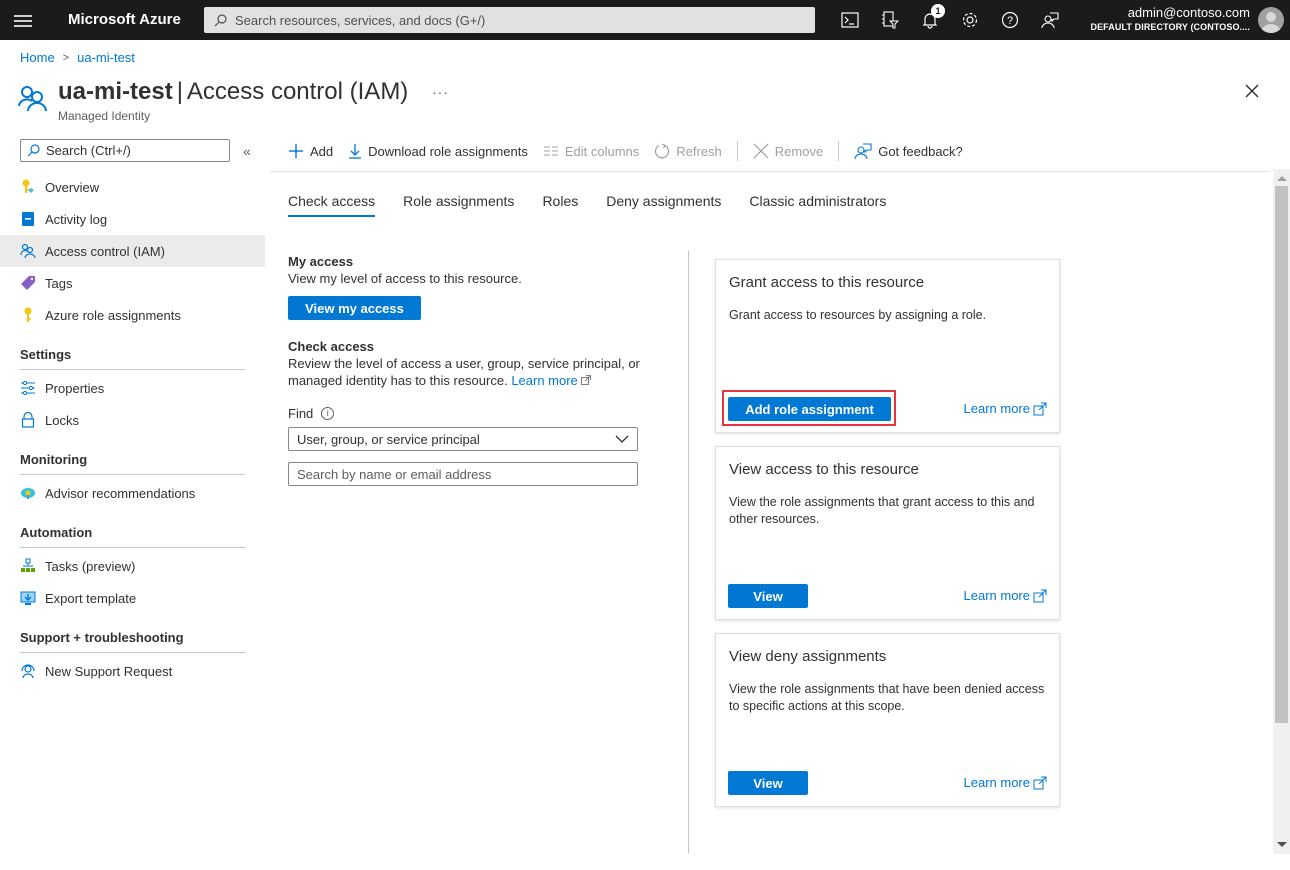 Image resolution: width=1290 pixels, height=870 pixels. What do you see at coordinates (1282, 844) in the screenshot?
I see `scroll-down-arrow-icon` at bounding box center [1282, 844].